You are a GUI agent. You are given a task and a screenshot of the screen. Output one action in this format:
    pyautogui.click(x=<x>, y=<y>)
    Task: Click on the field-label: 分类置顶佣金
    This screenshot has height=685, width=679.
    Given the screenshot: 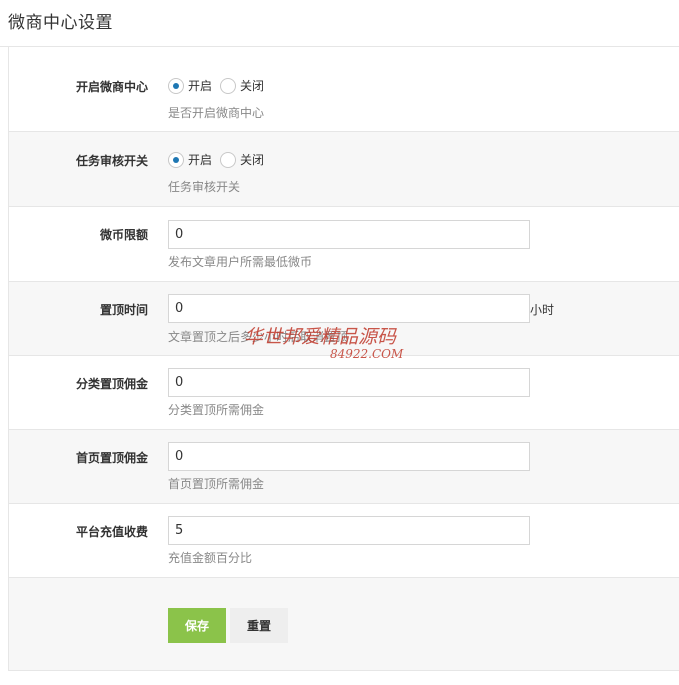 What is the action you would take?
    pyautogui.click(x=111, y=384)
    